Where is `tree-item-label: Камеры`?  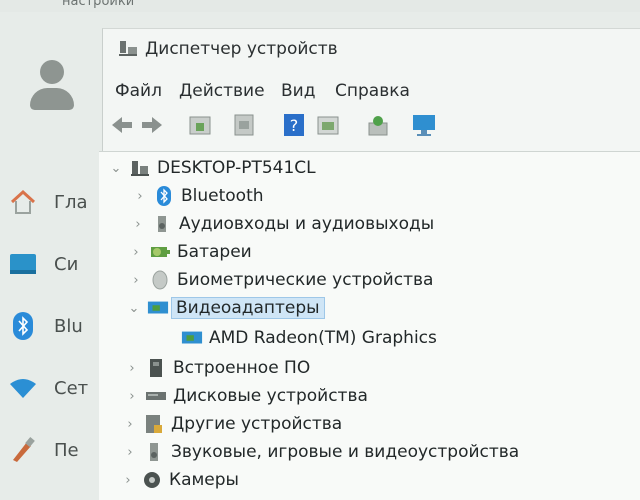
tree-item-label: Камеры is located at coordinates (204, 480).